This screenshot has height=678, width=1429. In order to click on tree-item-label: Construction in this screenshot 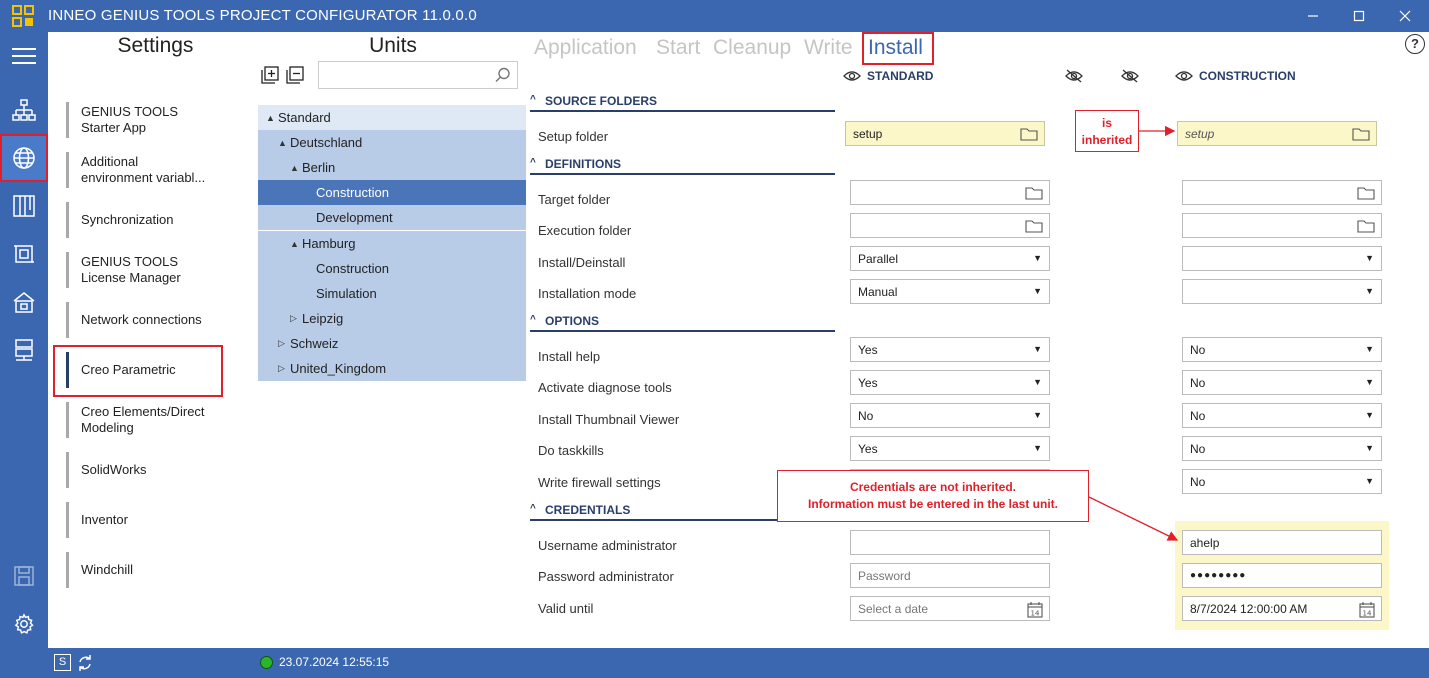, I will do `click(352, 192)`.